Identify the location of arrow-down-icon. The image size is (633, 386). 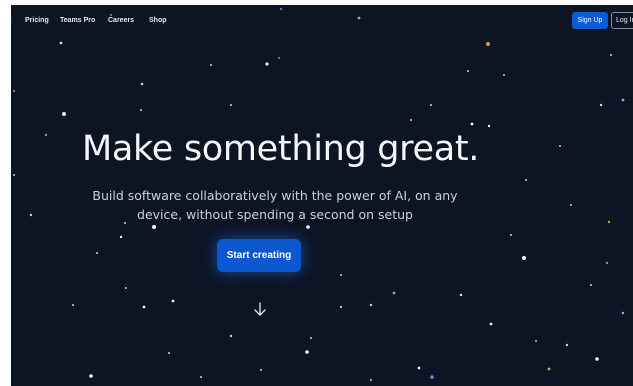
(260, 309).